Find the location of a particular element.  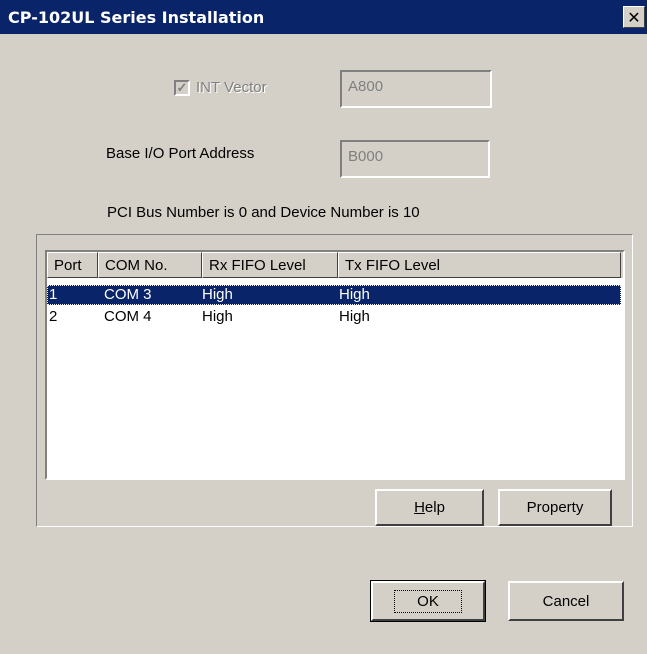

close-icon: ✕ is located at coordinates (634, 17).